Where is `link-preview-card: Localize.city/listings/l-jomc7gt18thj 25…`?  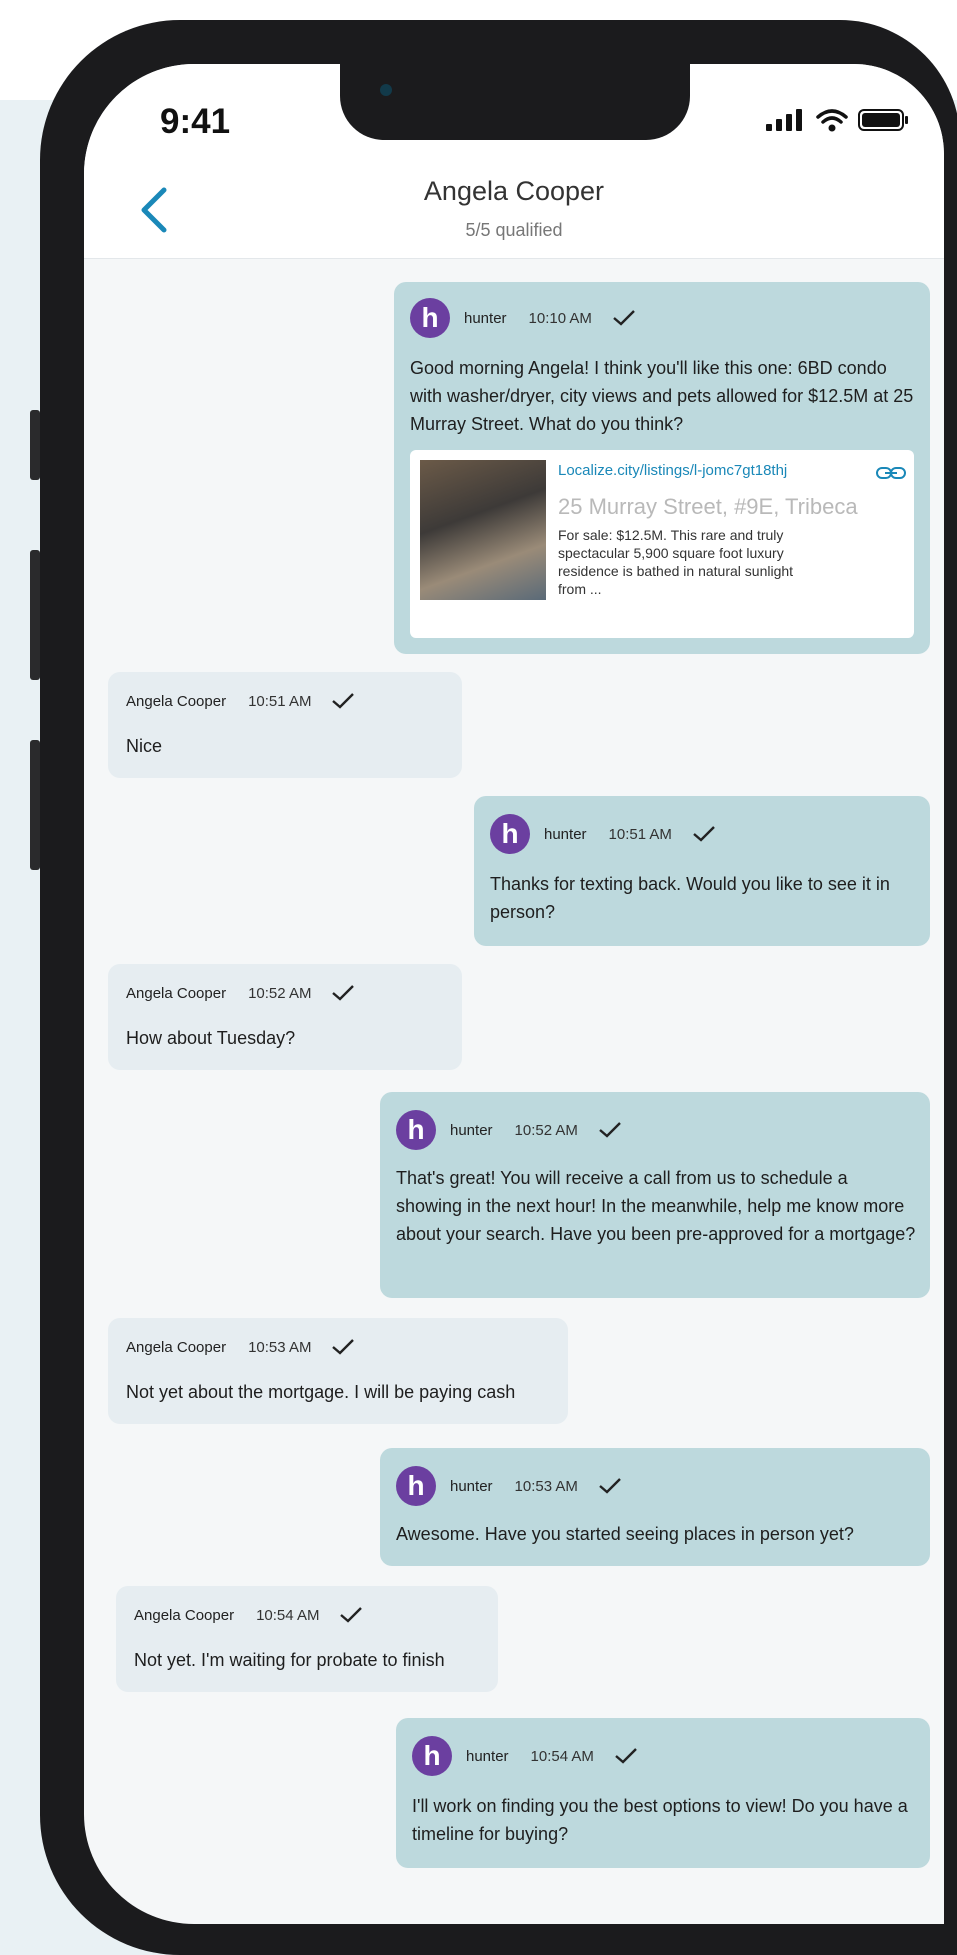 link-preview-card: Localize.city/listings/l-jomc7gt18thj 25… is located at coordinates (662, 544).